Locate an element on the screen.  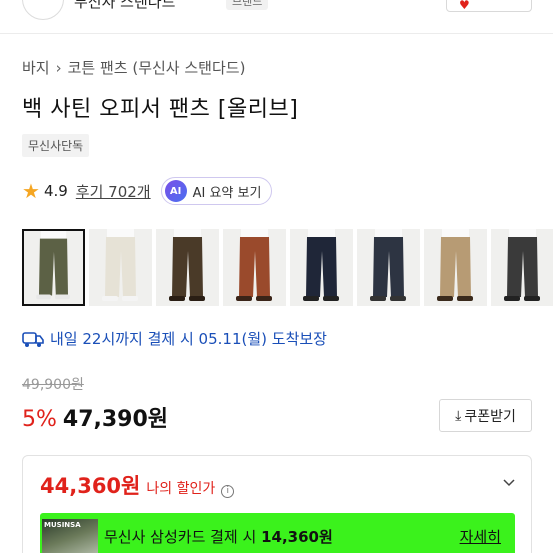
chevron-right-icon: › is located at coordinates (58, 68).